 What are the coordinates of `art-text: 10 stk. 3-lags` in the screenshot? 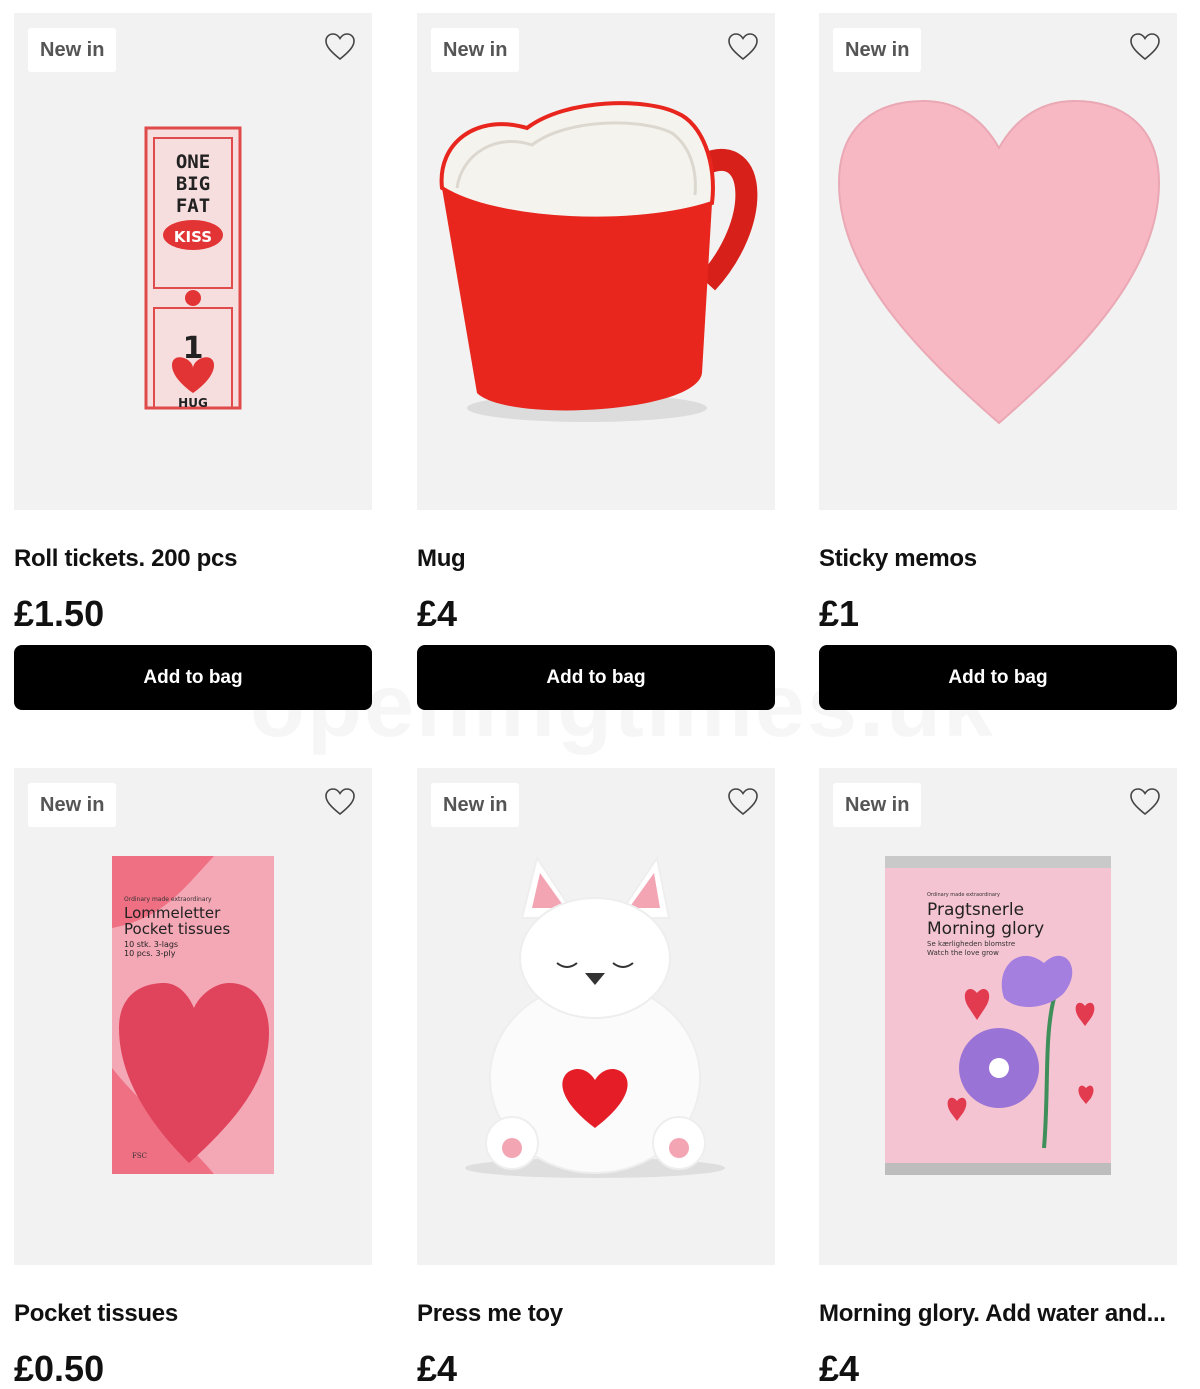 It's located at (151, 944).